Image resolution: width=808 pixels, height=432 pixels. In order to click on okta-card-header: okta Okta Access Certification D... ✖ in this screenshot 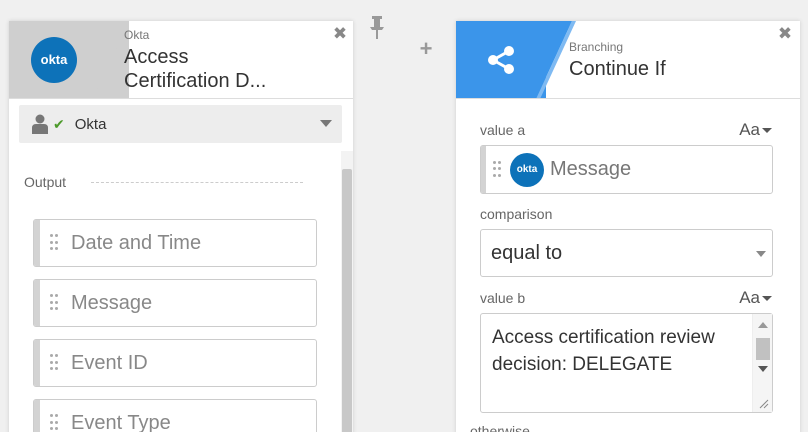, I will do `click(181, 60)`.